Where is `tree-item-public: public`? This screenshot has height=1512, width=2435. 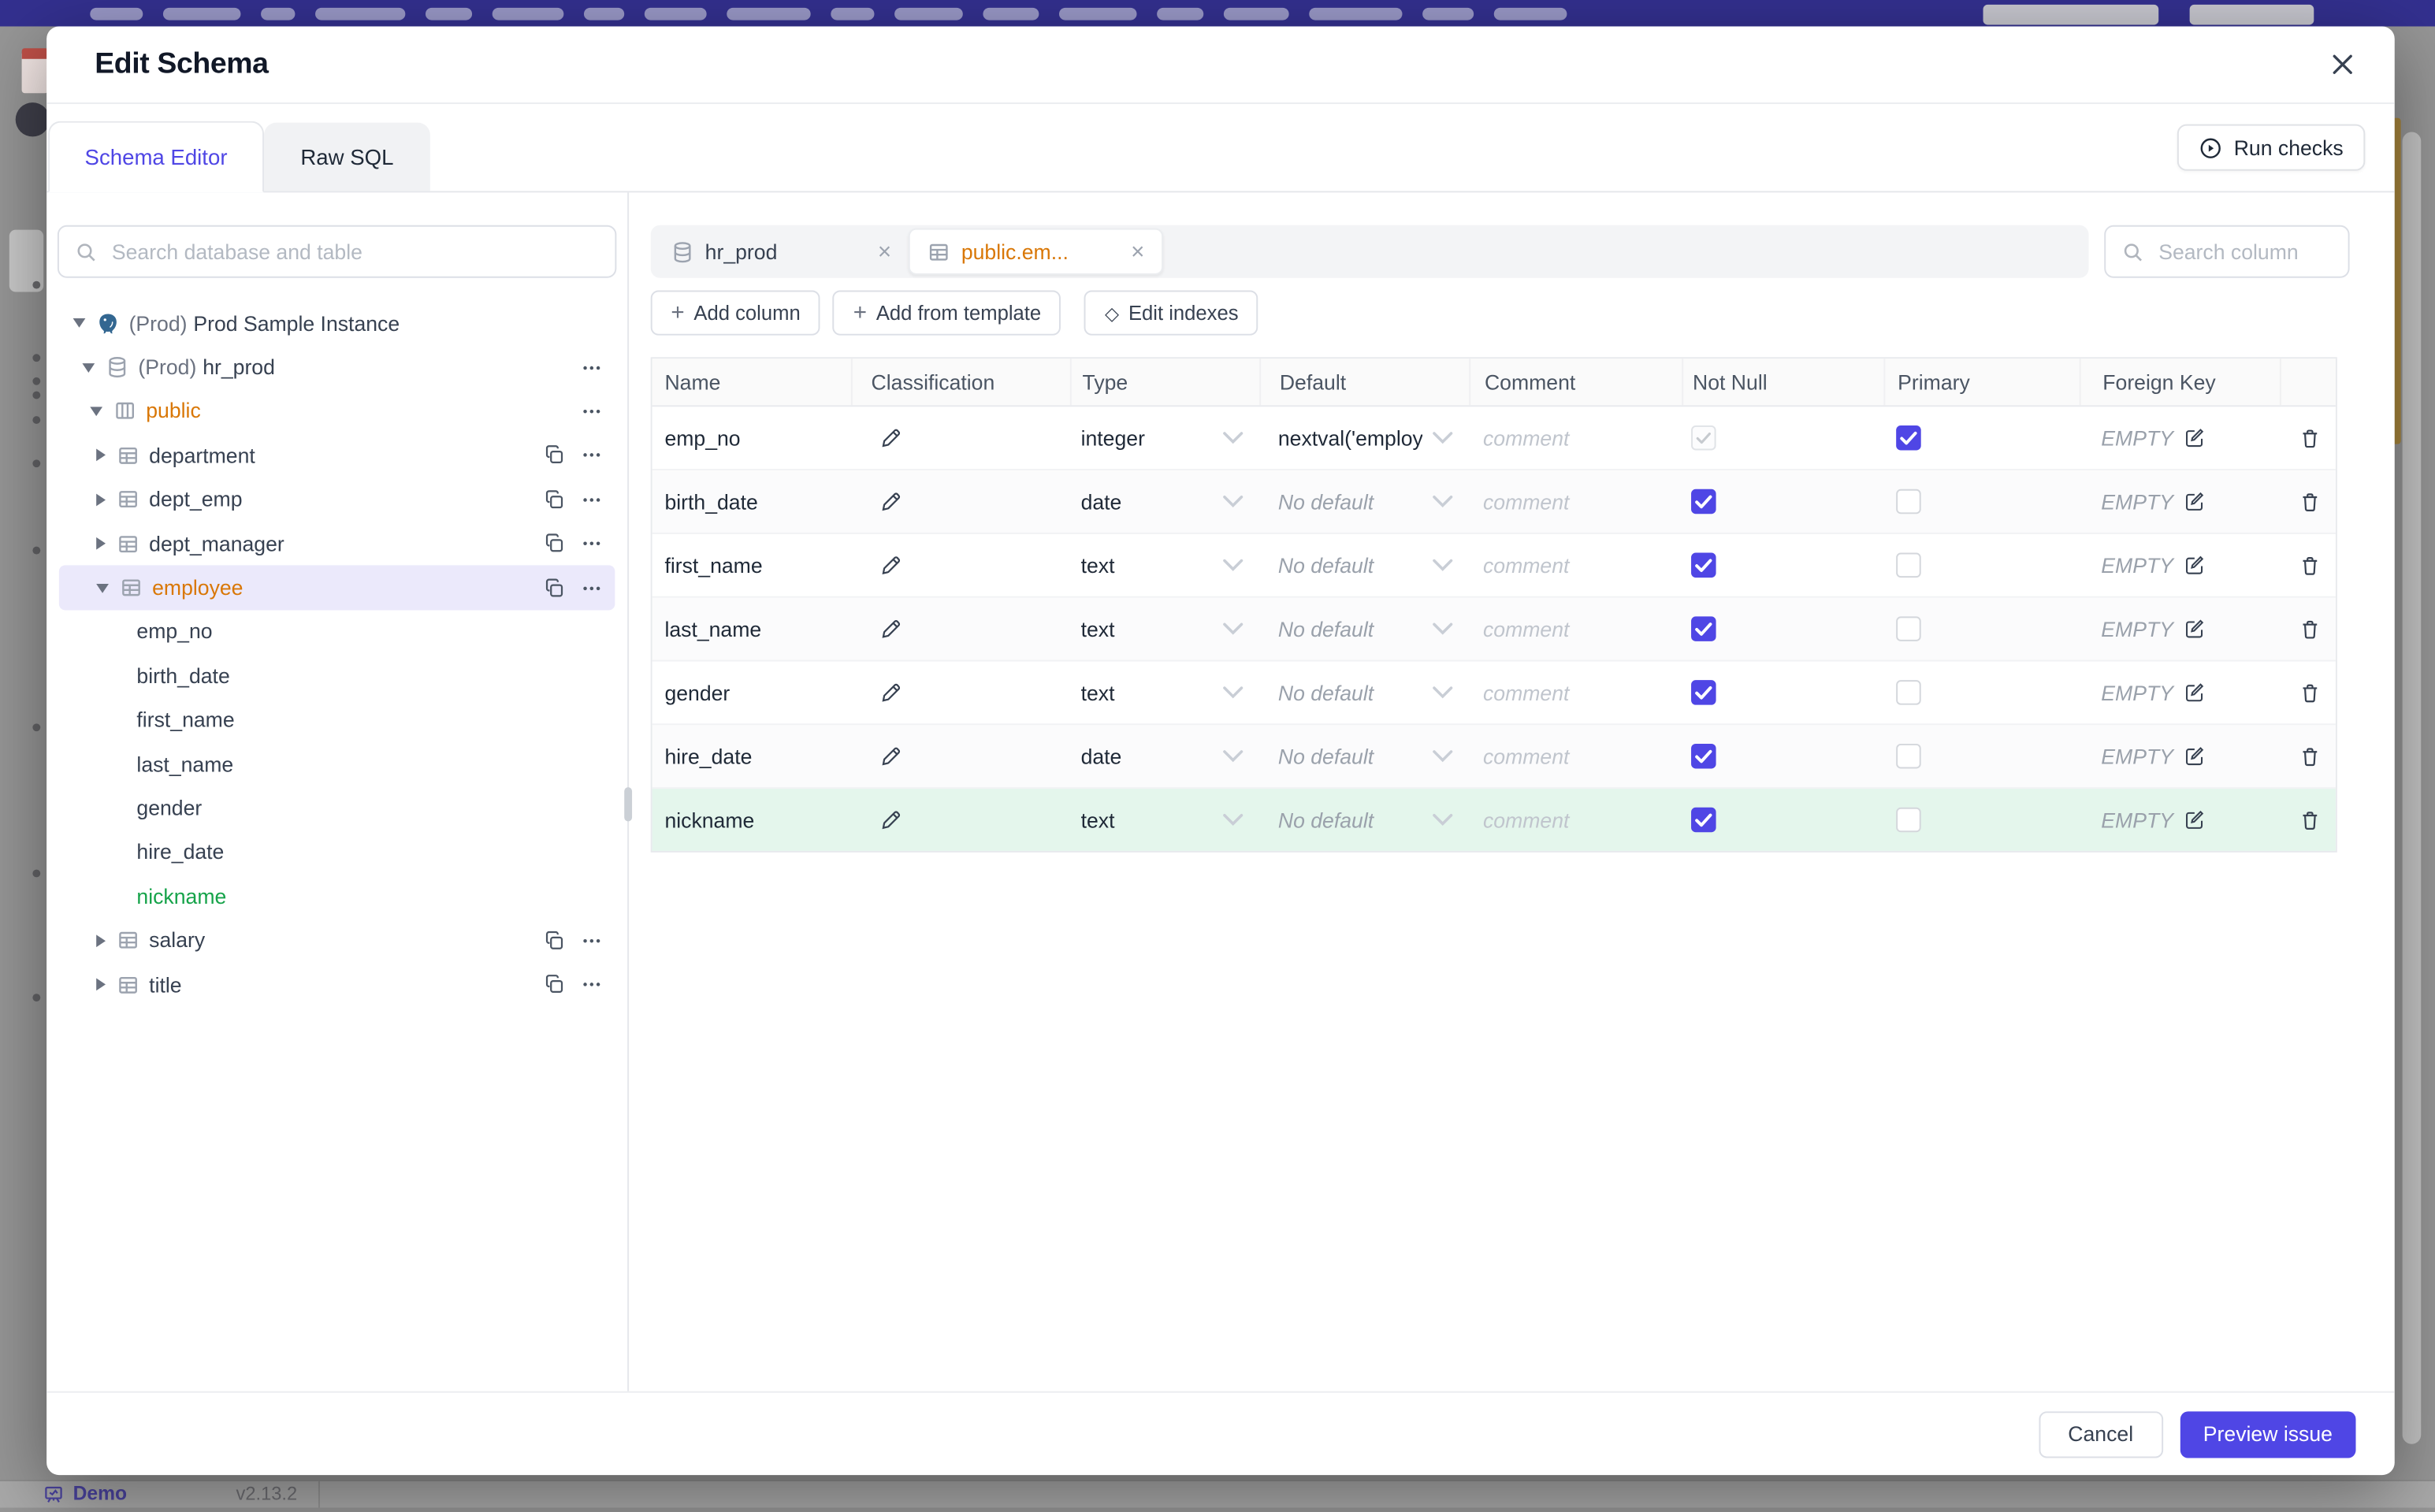 tree-item-public: public is located at coordinates (337, 411).